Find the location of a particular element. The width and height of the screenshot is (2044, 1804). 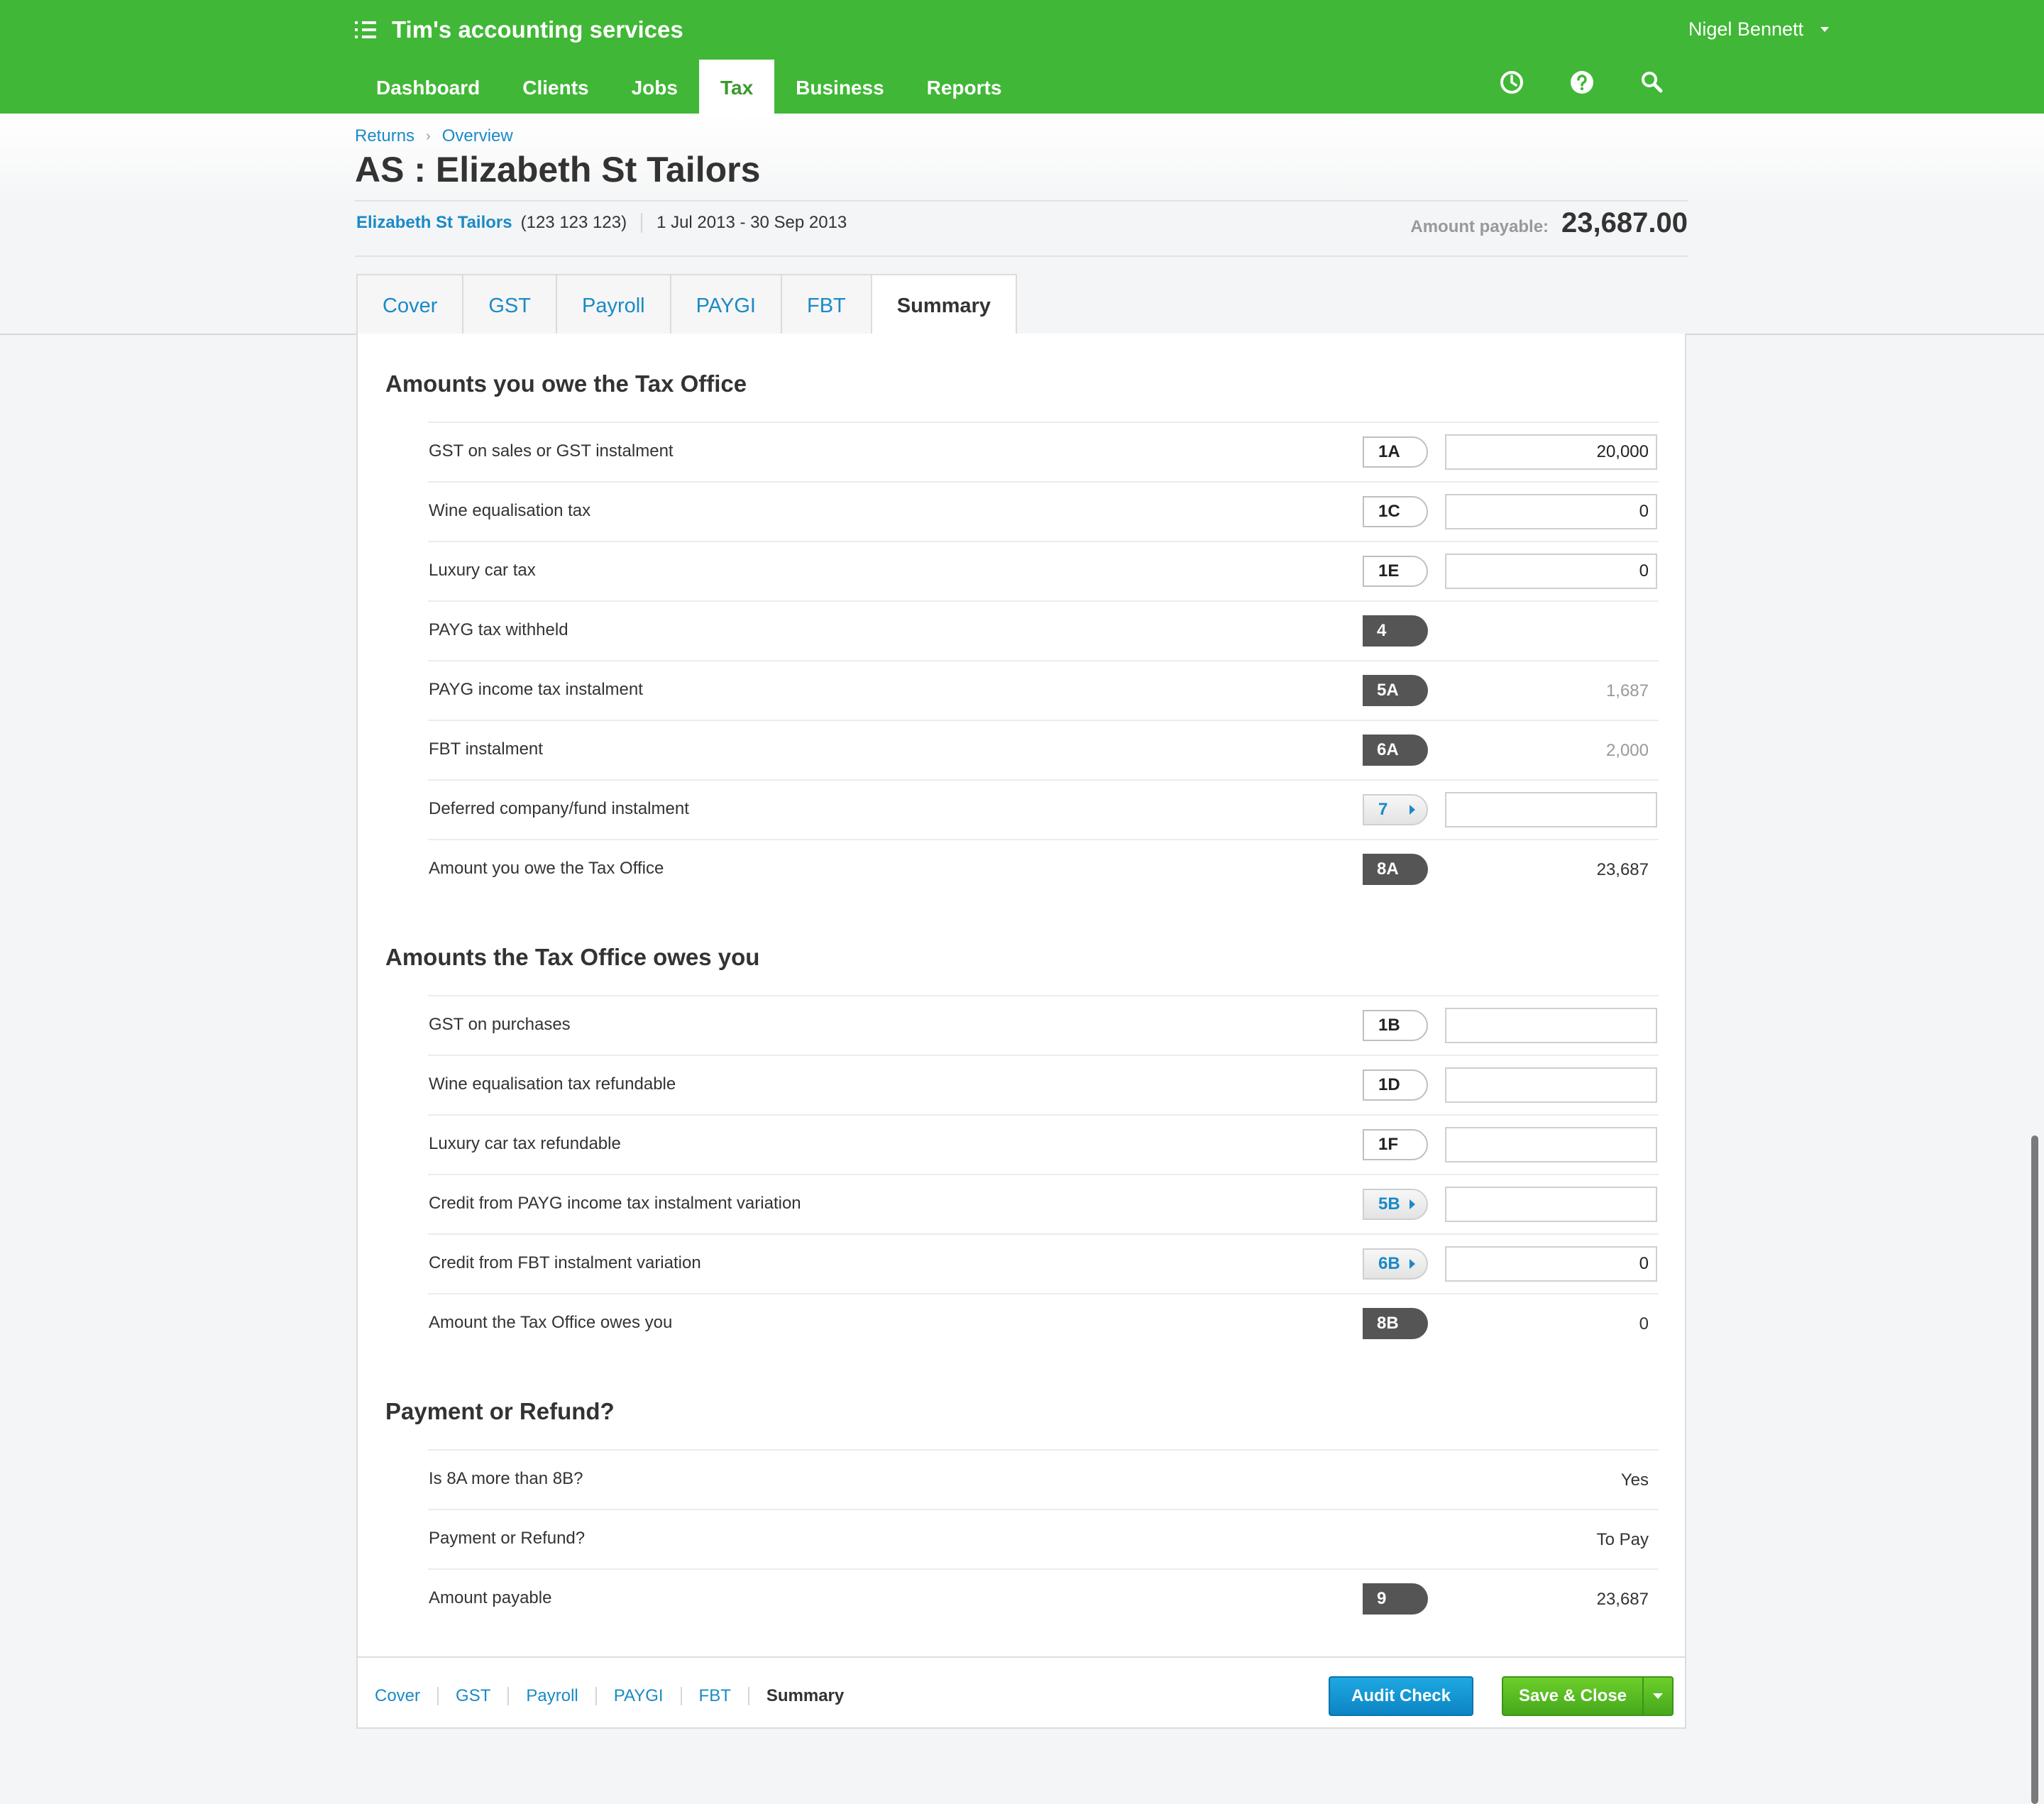

footer-tab-payroll: Payroll is located at coordinates (552, 1696).